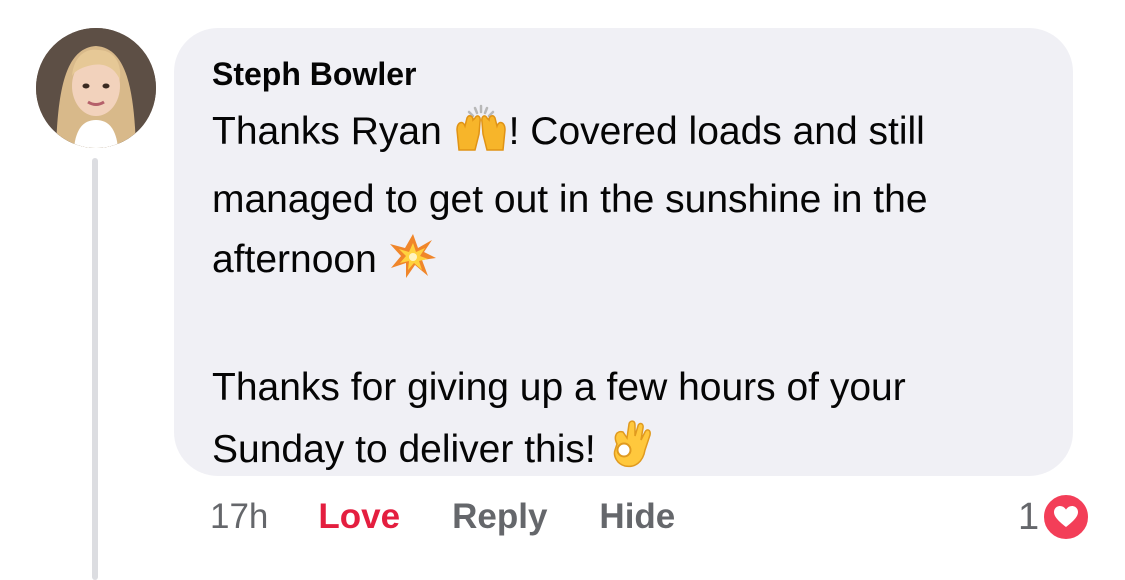  What do you see at coordinates (499, 517) in the screenshot?
I see `reply-button: Reply` at bounding box center [499, 517].